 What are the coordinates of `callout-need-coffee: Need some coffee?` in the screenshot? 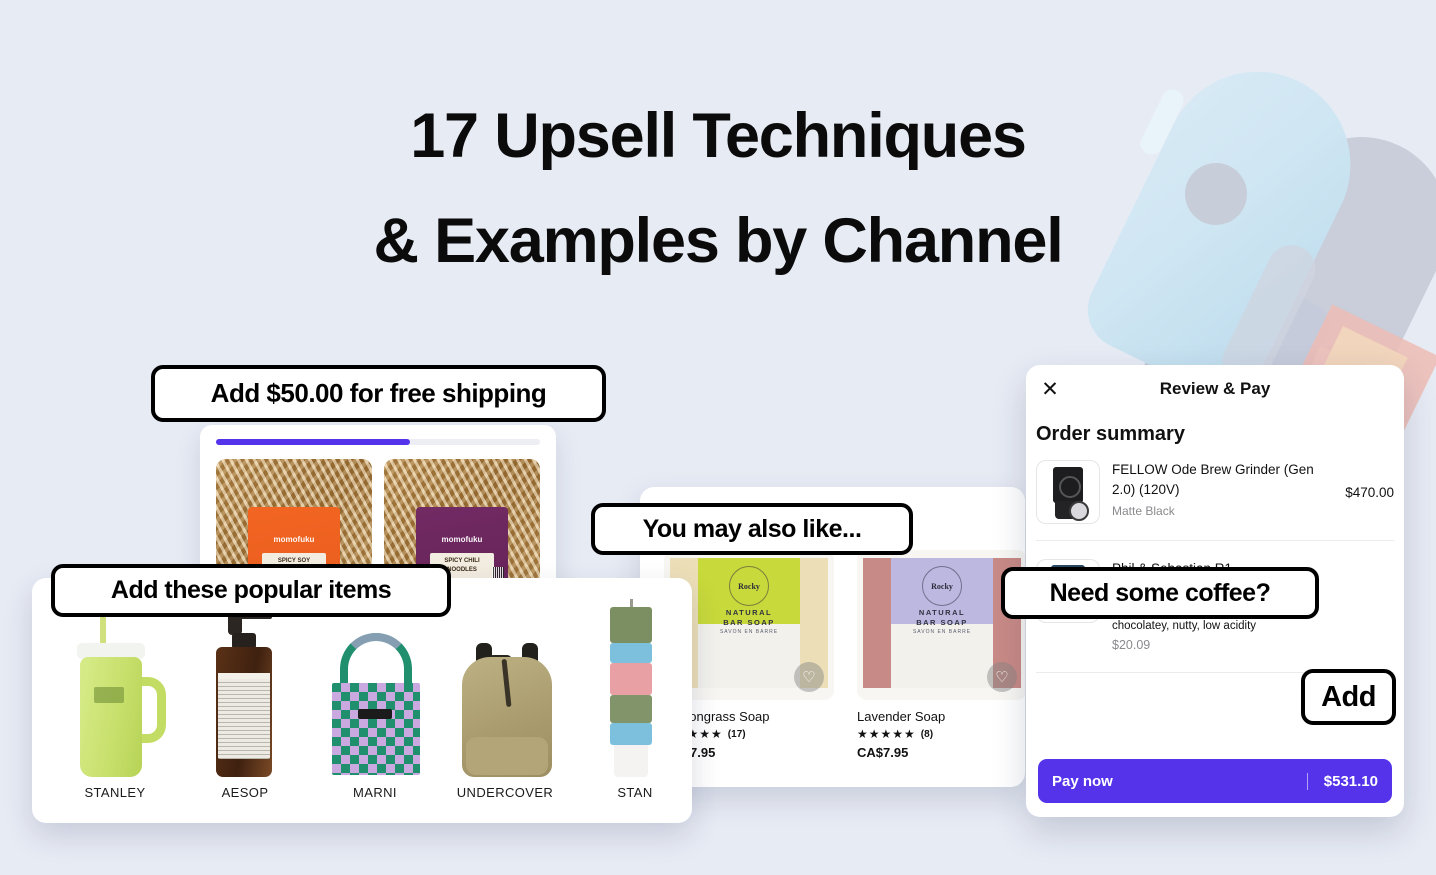 It's located at (1160, 593).